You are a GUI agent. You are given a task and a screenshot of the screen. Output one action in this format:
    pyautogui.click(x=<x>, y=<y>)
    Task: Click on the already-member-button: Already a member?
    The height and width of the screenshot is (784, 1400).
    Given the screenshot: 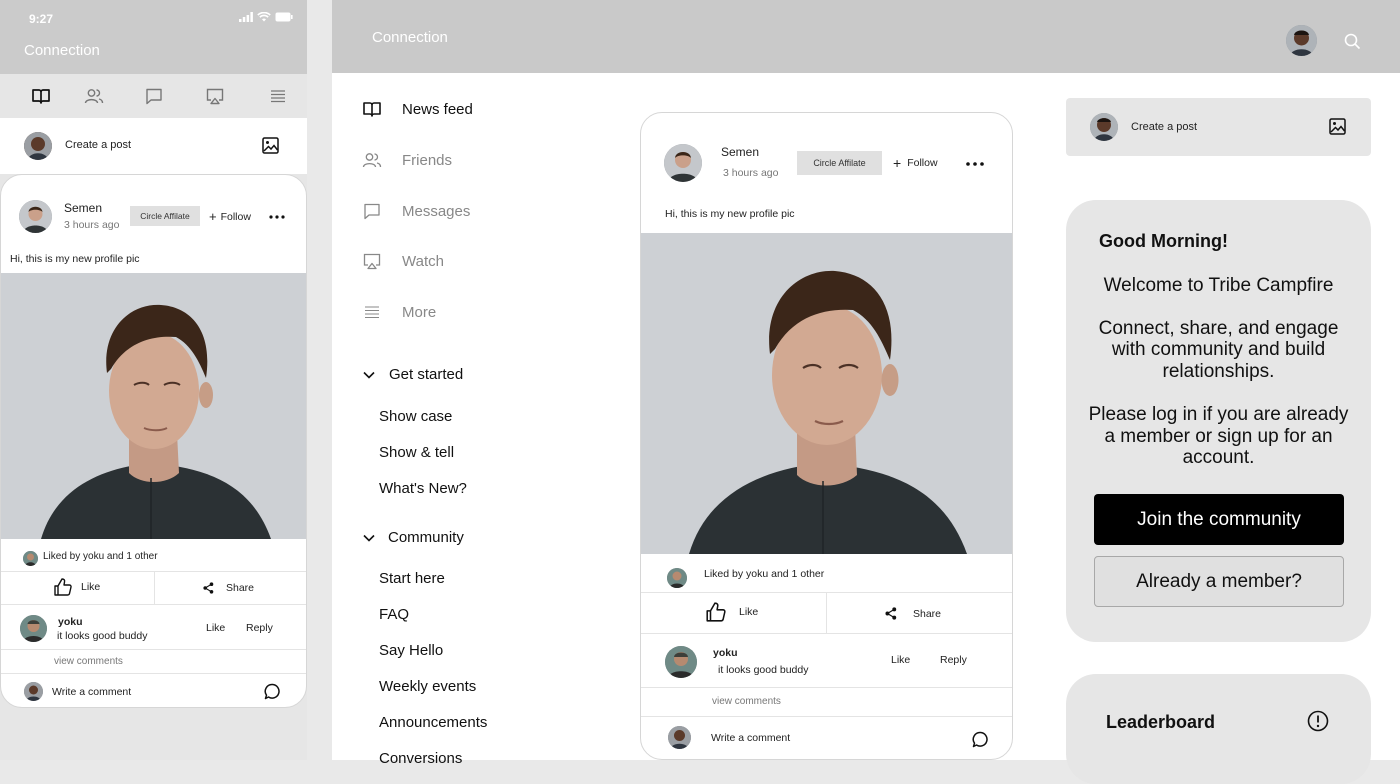 What is the action you would take?
    pyautogui.click(x=1219, y=581)
    